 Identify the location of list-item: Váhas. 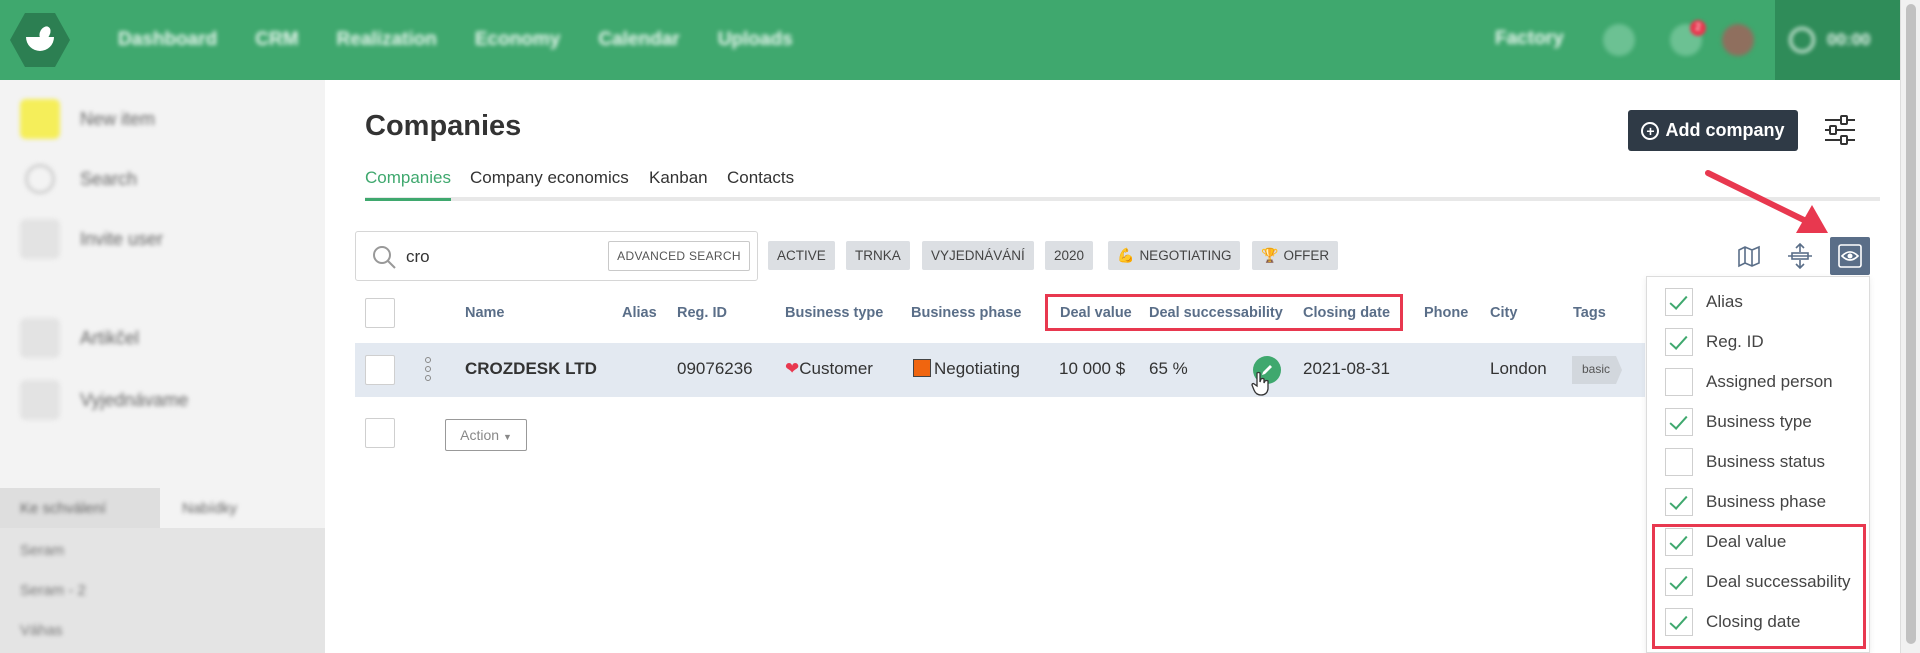
(41, 630).